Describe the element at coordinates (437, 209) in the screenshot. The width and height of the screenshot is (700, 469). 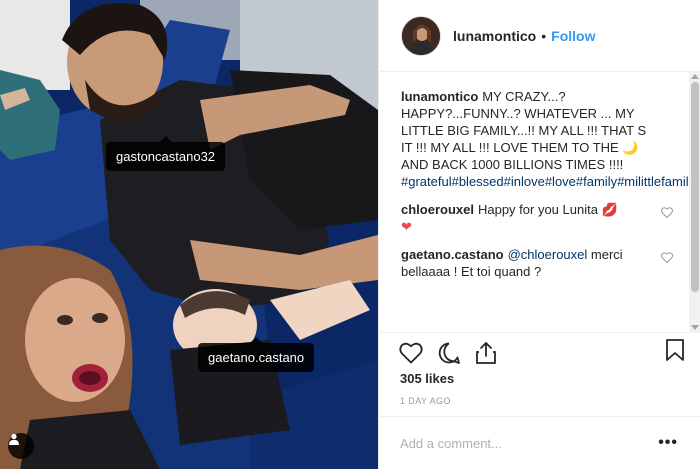
I see `comment-username: chloerouxel` at that location.